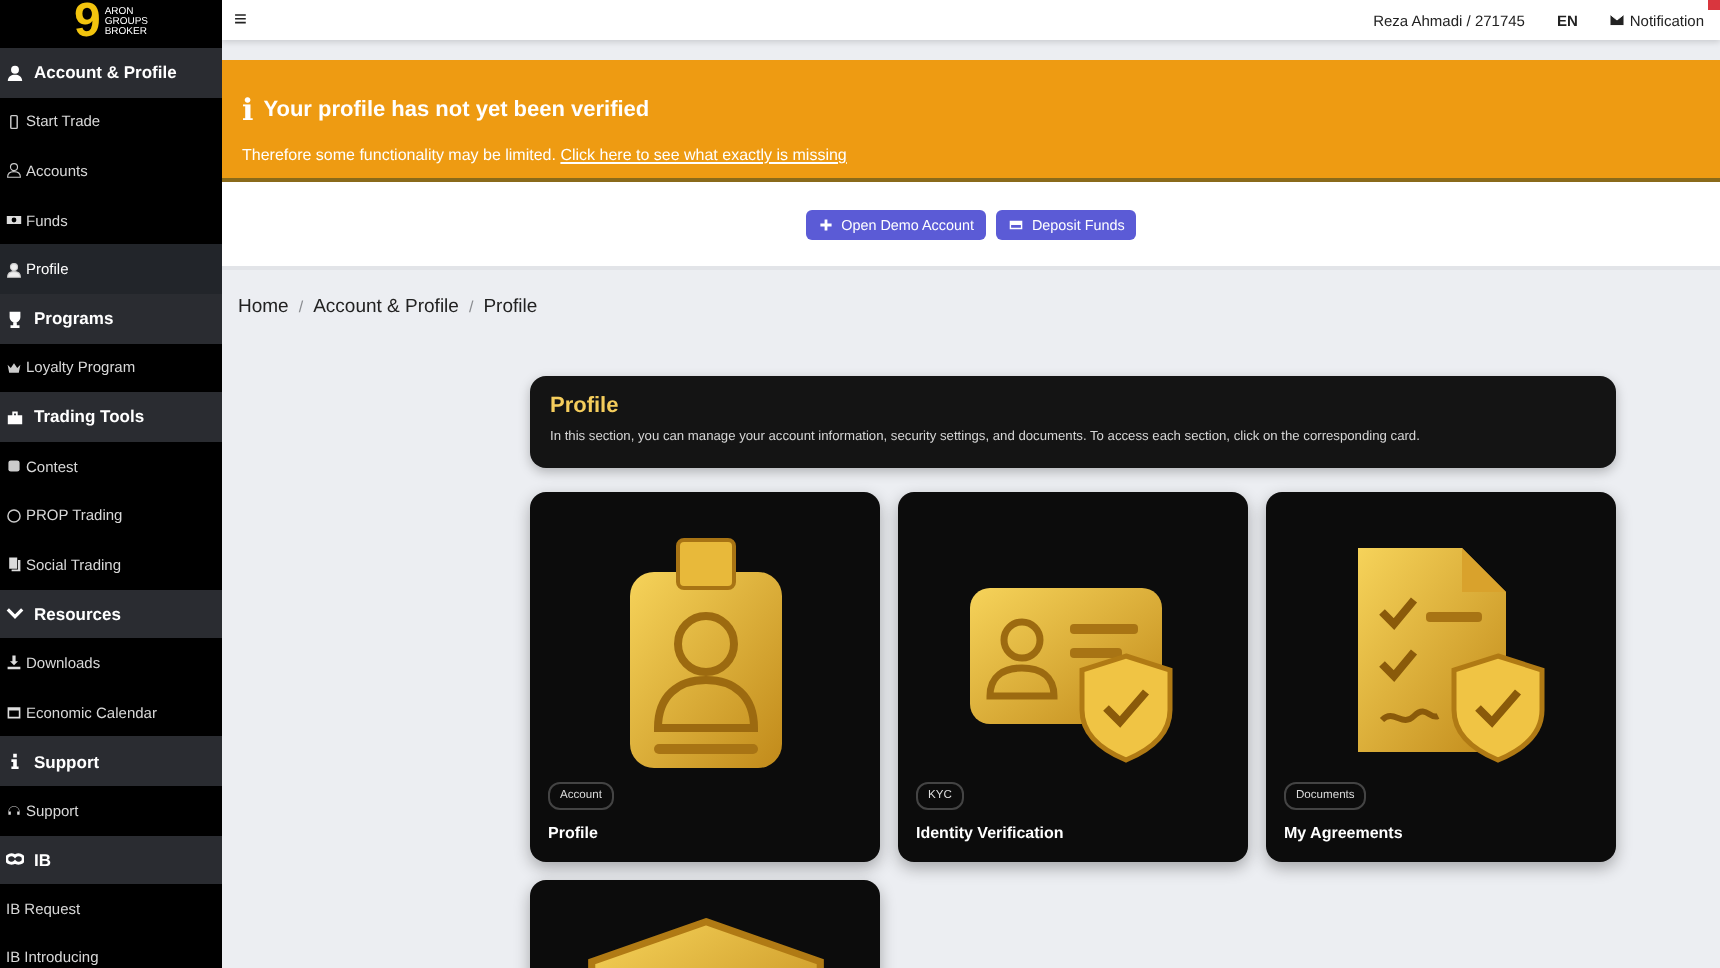 This screenshot has height=968, width=1720. Describe the element at coordinates (585, 406) in the screenshot. I see `section-title: Profile` at that location.